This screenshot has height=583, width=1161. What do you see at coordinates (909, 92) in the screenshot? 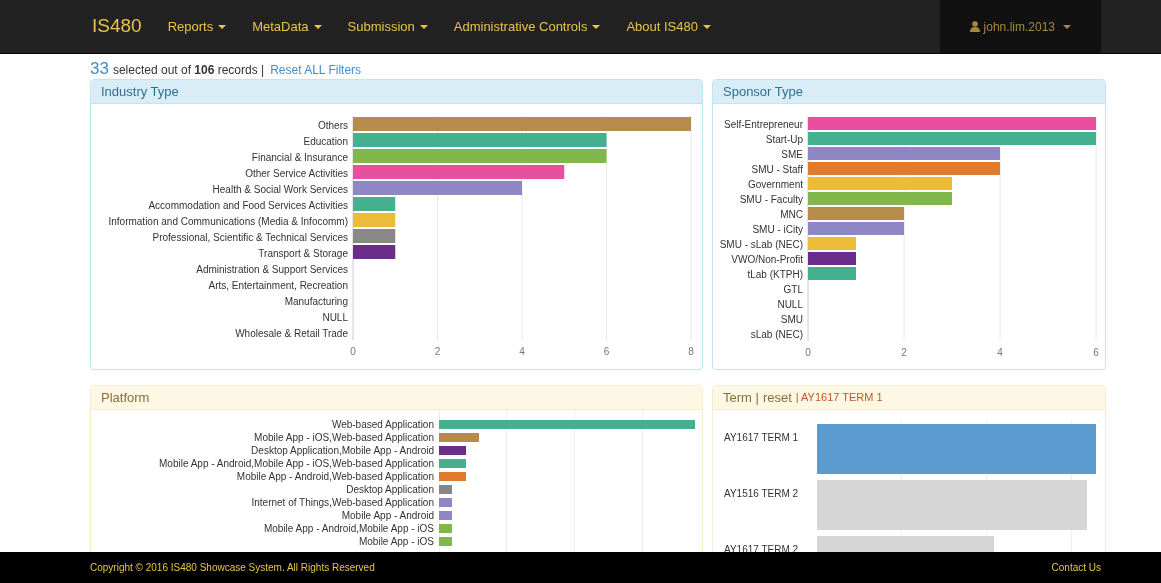
I see `panel-title: Sponsor Type` at bounding box center [909, 92].